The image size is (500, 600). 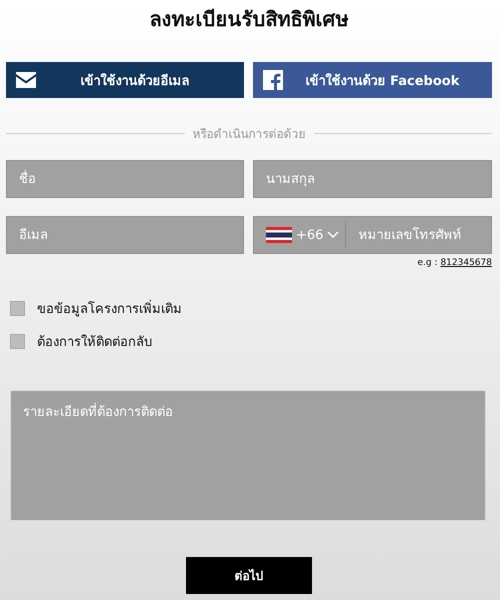 What do you see at coordinates (94, 343) in the screenshot?
I see `checkbox-label: ต้องการให้ติดต่อกลับ` at bounding box center [94, 343].